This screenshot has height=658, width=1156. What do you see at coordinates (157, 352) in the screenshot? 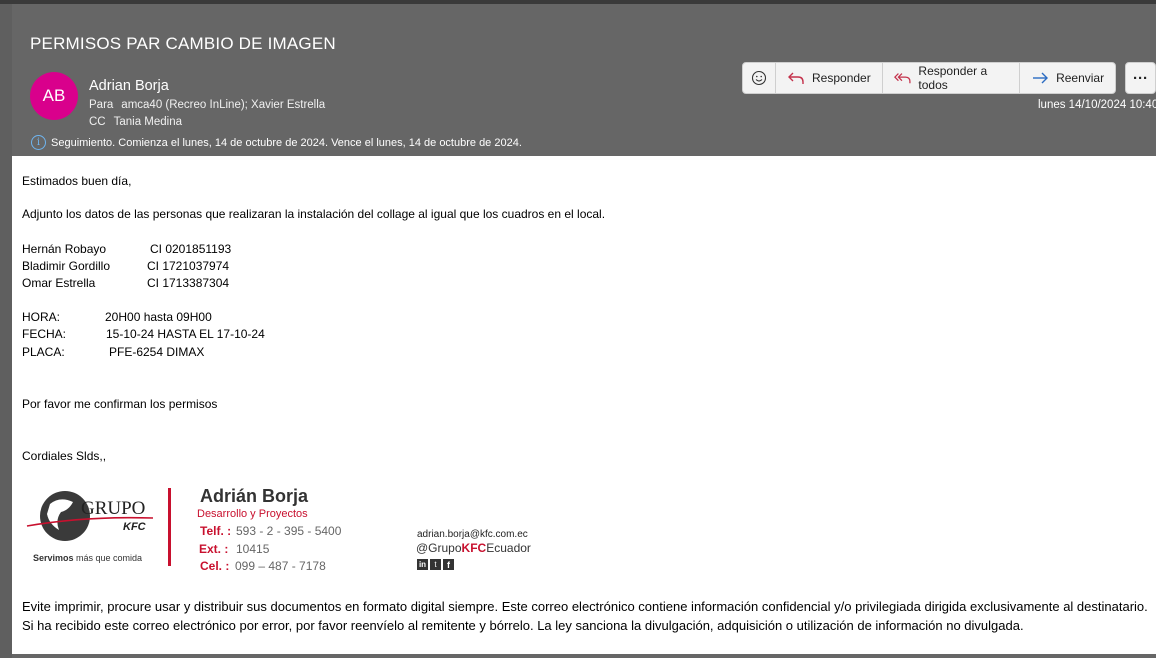
I see `placa-value: PFE-6254 DIMAX` at bounding box center [157, 352].